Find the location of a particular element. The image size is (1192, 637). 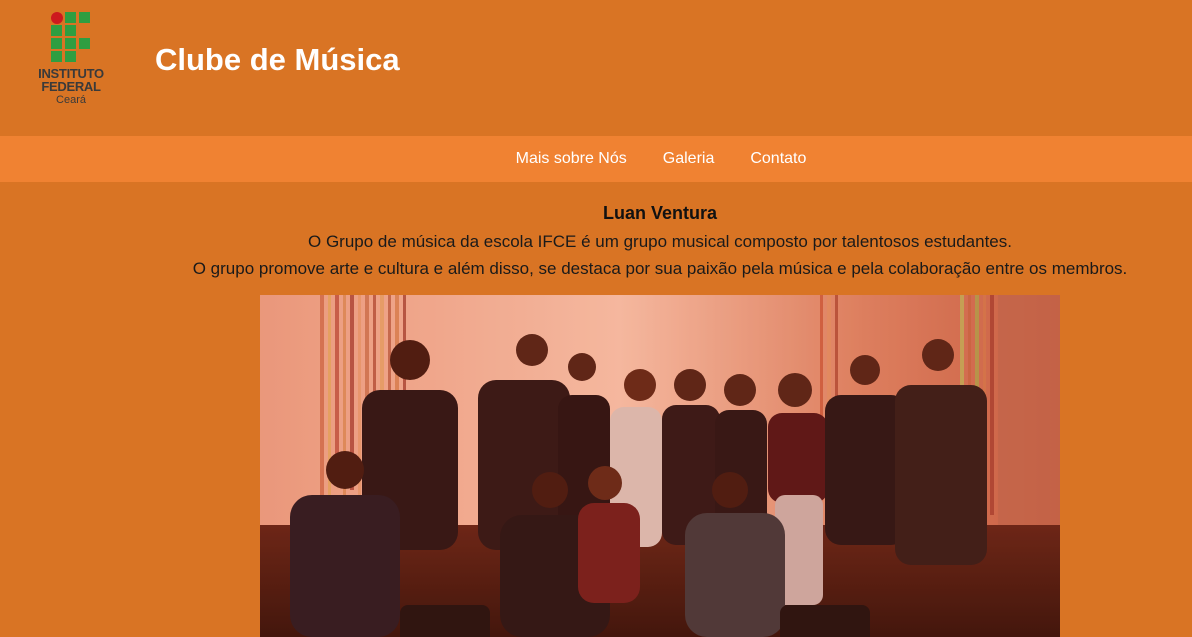

author-name: Luan Ventura is located at coordinates (660, 213).